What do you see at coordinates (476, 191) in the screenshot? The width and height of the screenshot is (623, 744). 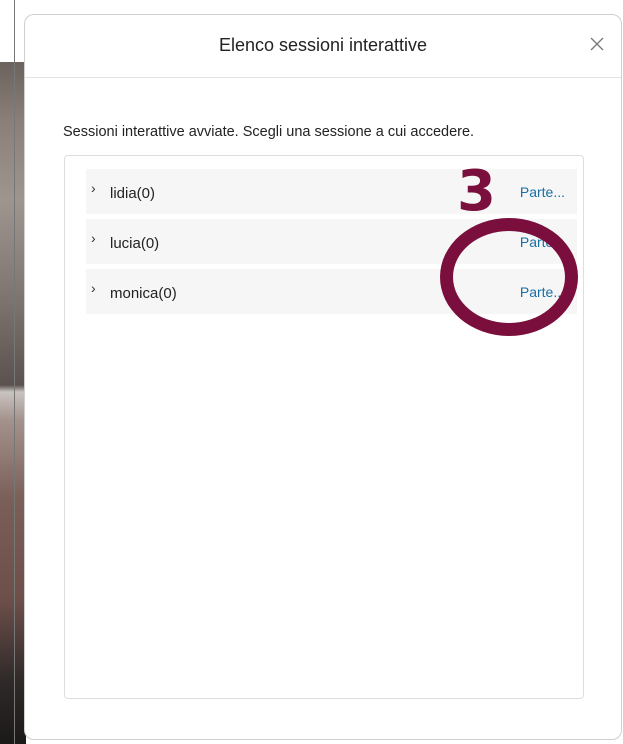 I see `annotation-step-number: 3` at bounding box center [476, 191].